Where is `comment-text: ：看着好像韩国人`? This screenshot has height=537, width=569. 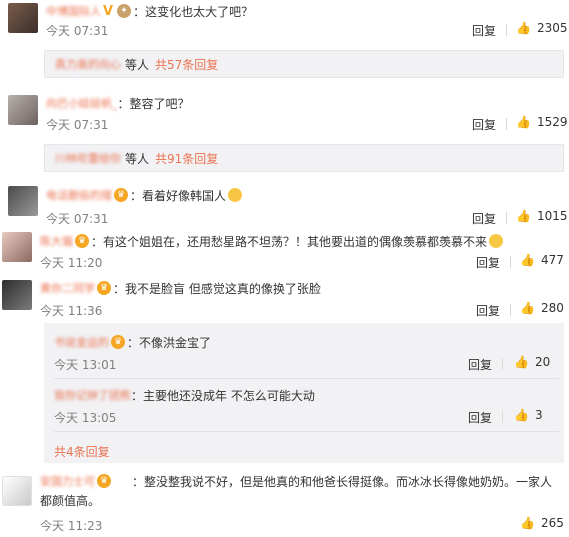 comment-text: ：看着好像韩国人 is located at coordinates (178, 195).